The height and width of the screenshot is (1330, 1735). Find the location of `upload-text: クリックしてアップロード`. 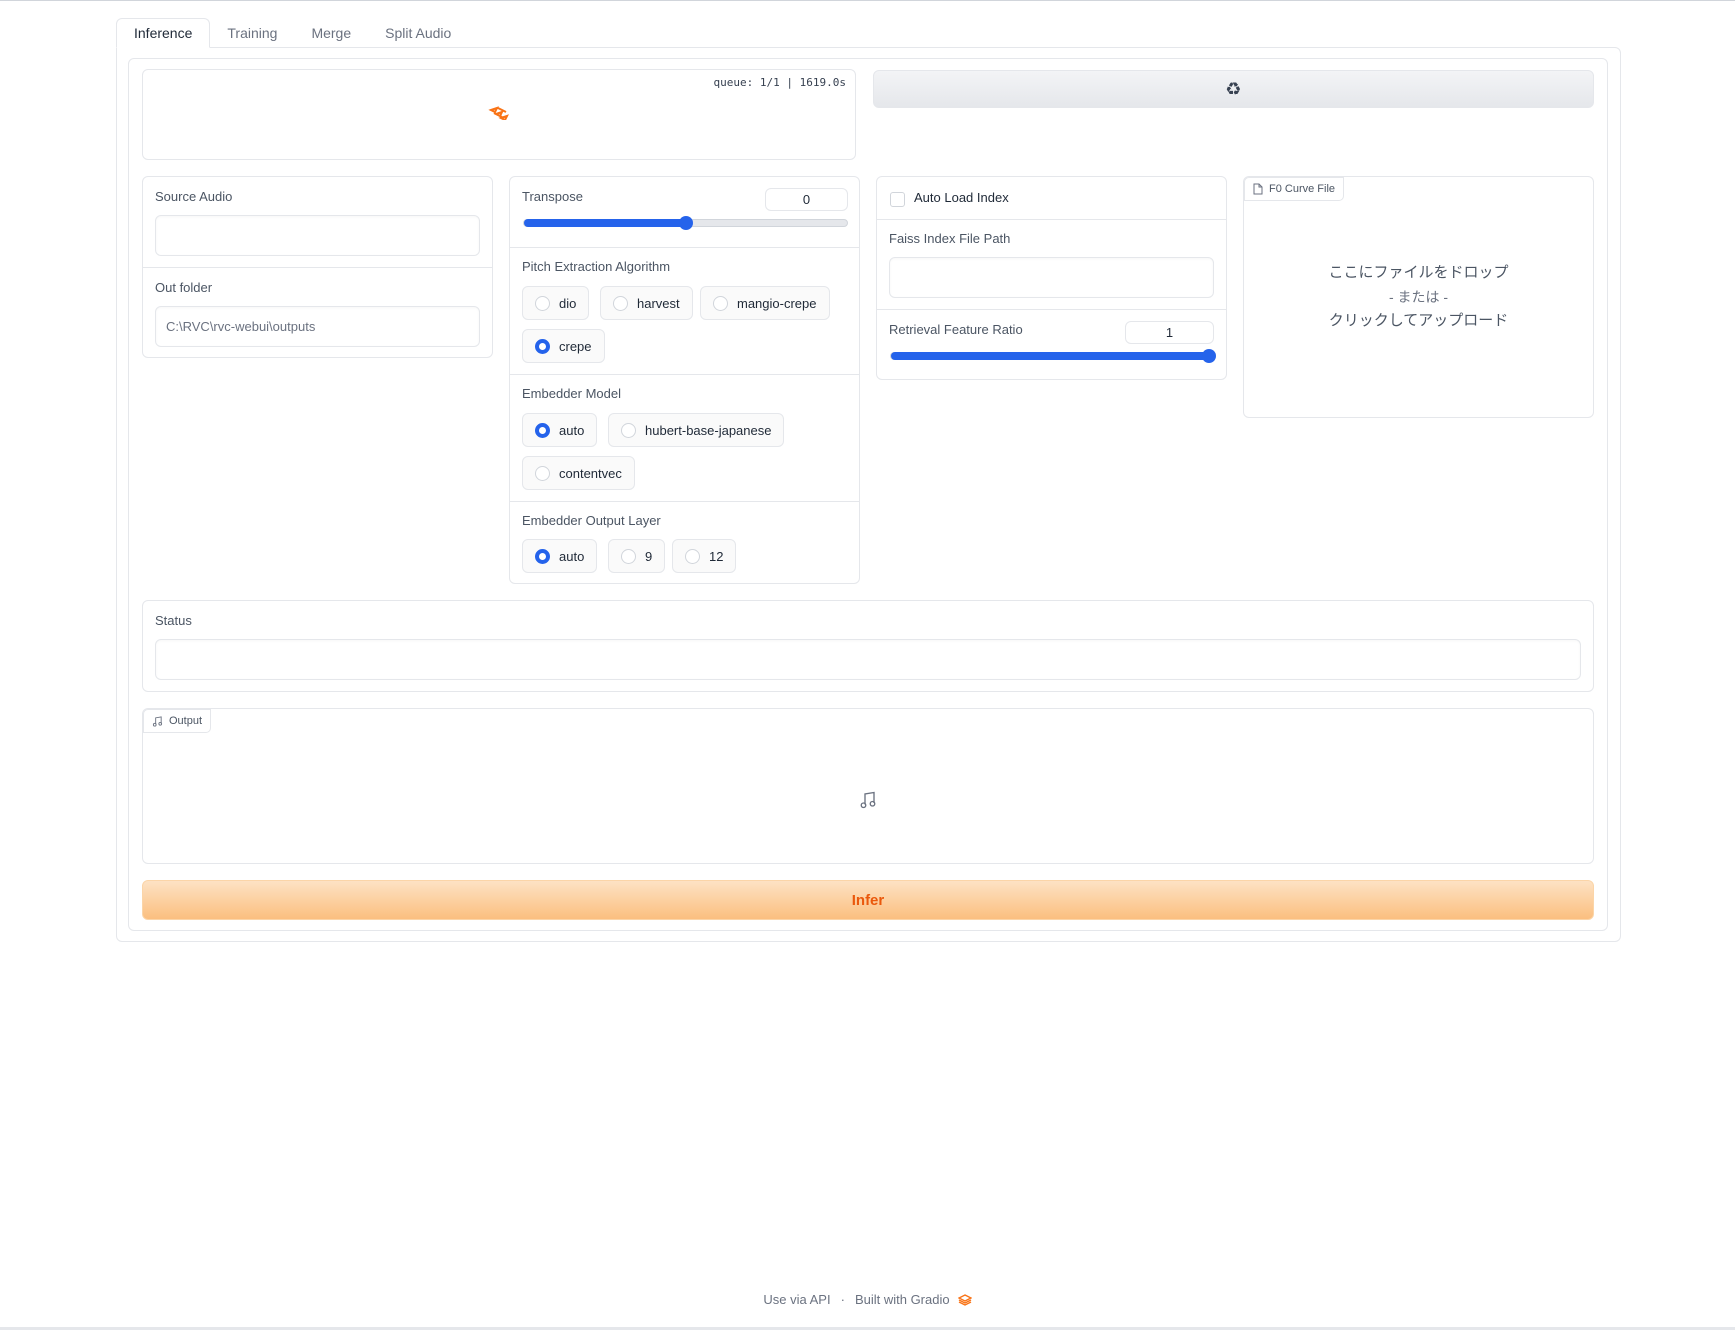

upload-text: クリックしてアップロード is located at coordinates (1418, 320).